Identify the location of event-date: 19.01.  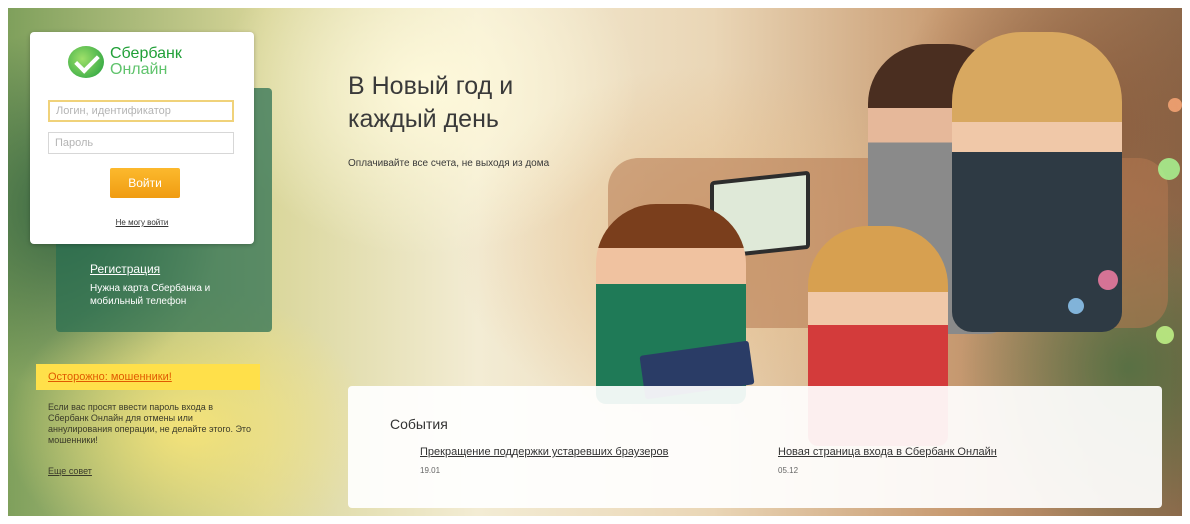
(430, 470).